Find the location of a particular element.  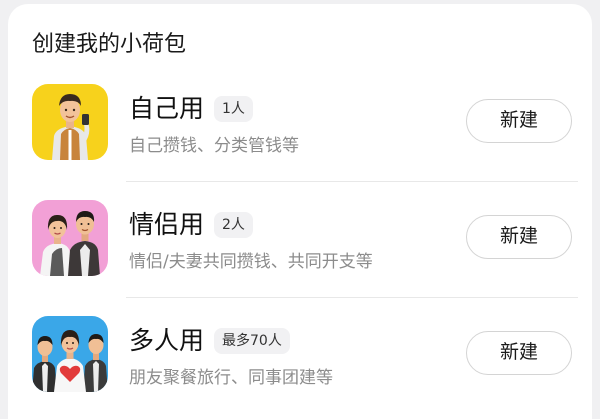

option-description: 情侣/夫妻共同攒钱、共同开支等 is located at coordinates (251, 262).